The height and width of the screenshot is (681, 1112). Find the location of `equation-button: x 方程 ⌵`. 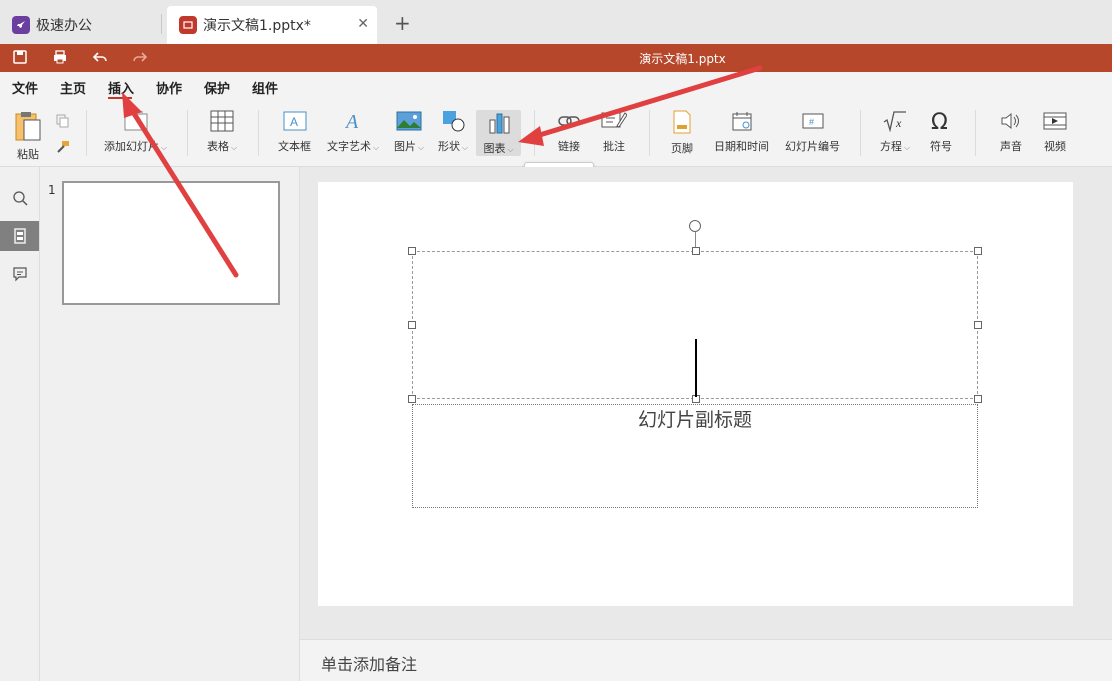

equation-button: x 方程 ⌵ is located at coordinates (895, 132).